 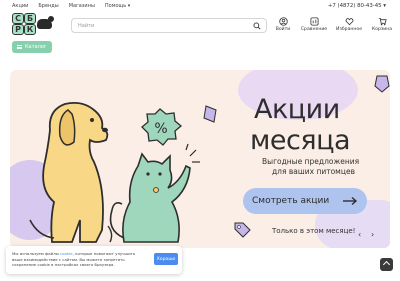 What do you see at coordinates (166, 259) in the screenshot?
I see `cookie-accept-button: Хорошо` at bounding box center [166, 259].